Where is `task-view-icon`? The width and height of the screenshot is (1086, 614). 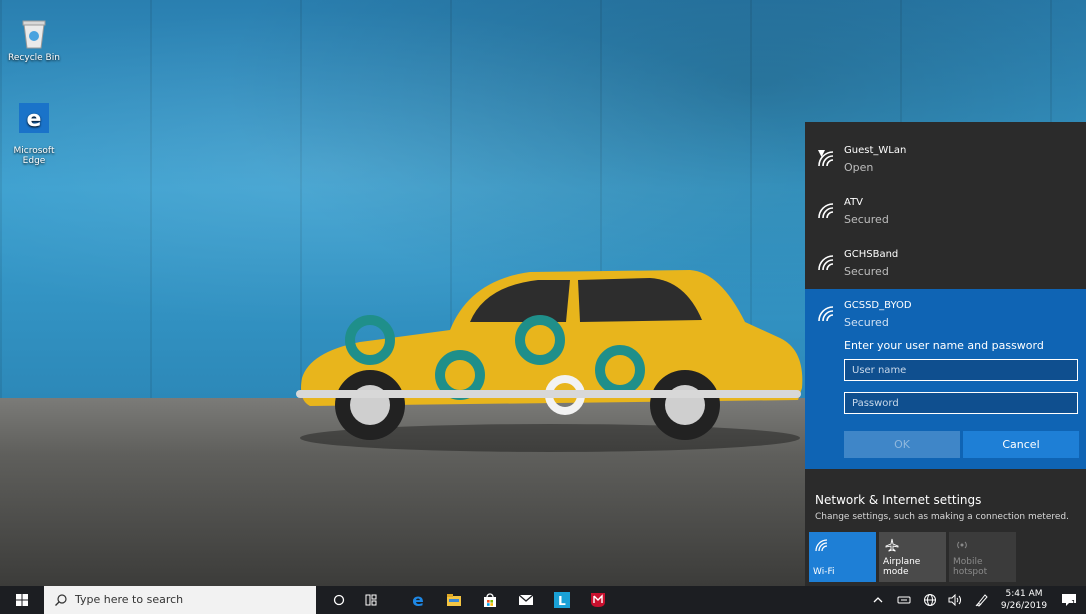 task-view-icon is located at coordinates (371, 600).